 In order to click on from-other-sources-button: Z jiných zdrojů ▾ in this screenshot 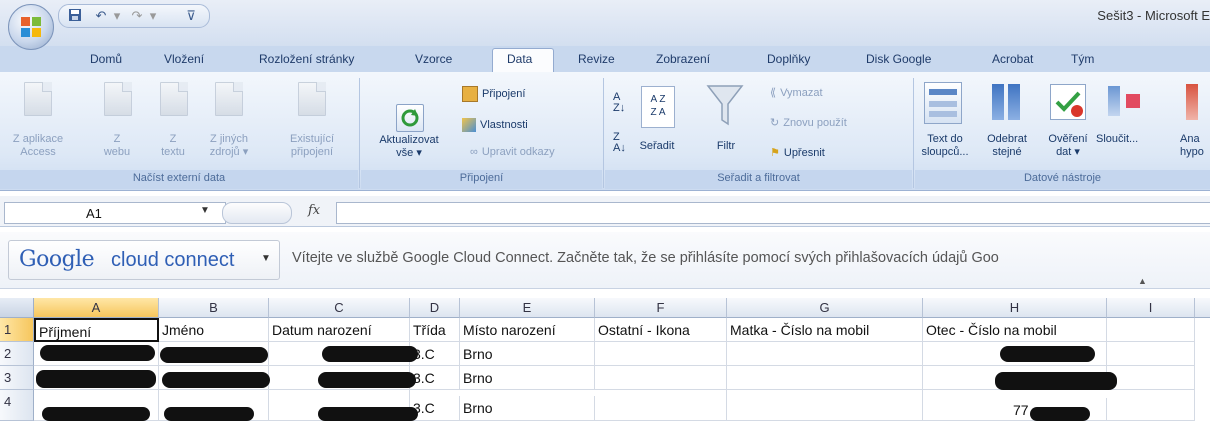, I will do `click(229, 146)`.